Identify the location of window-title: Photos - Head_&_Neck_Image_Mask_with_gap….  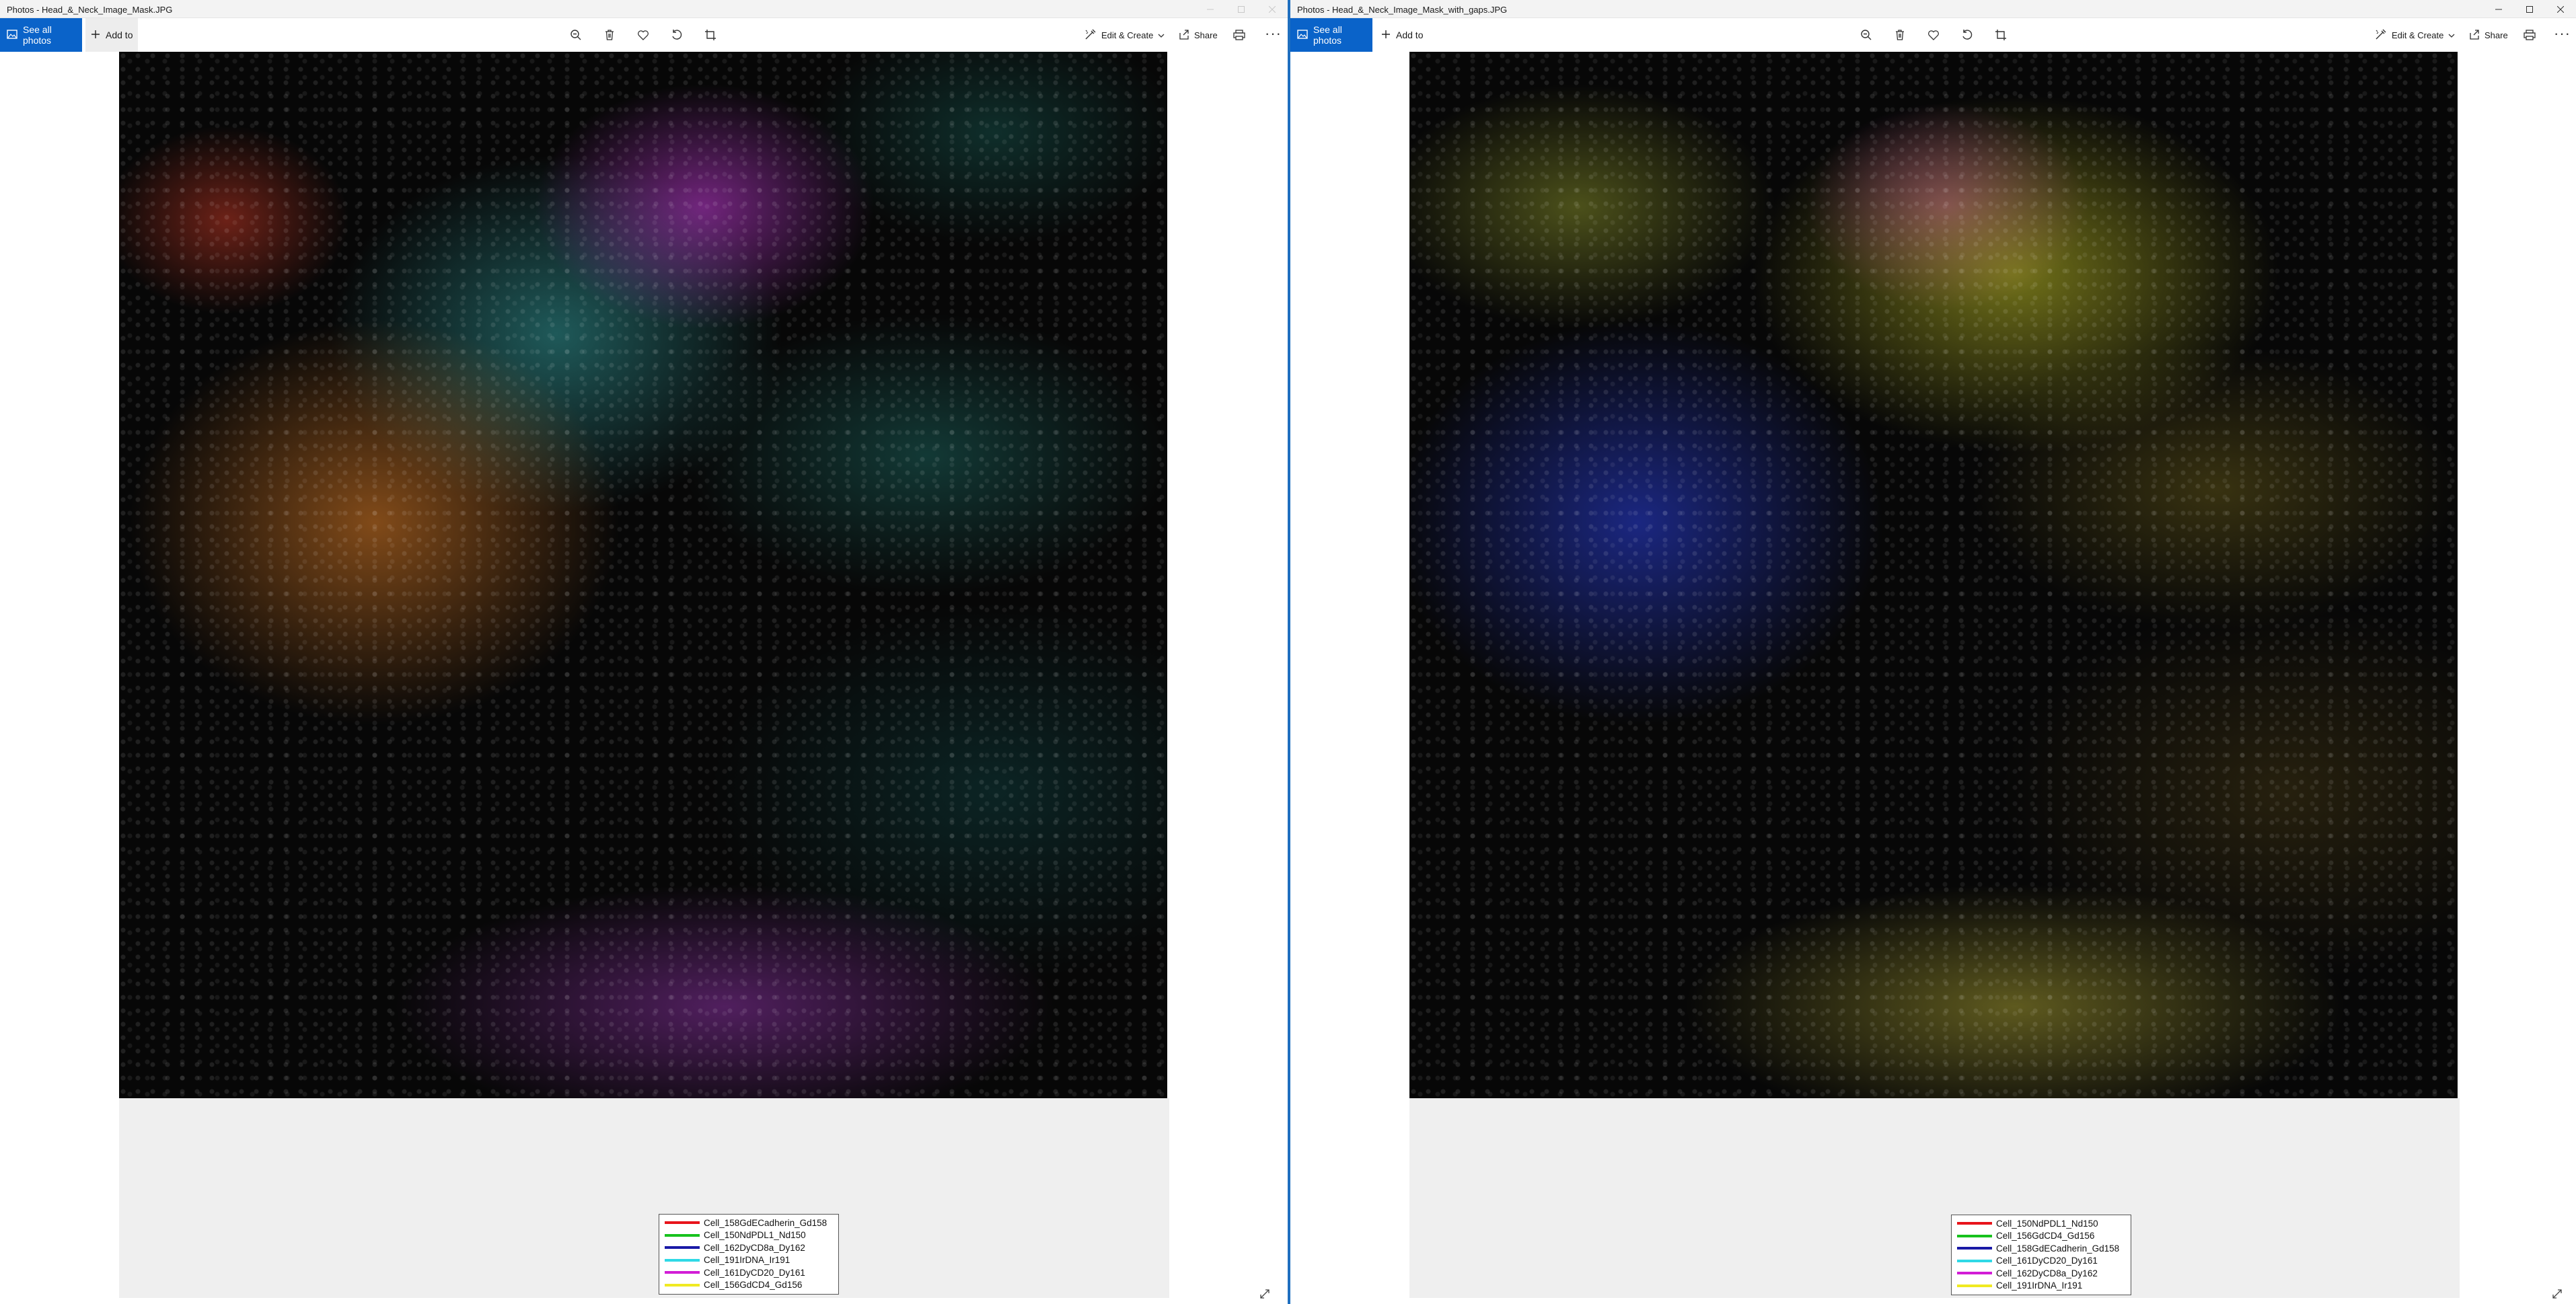
(1402, 10).